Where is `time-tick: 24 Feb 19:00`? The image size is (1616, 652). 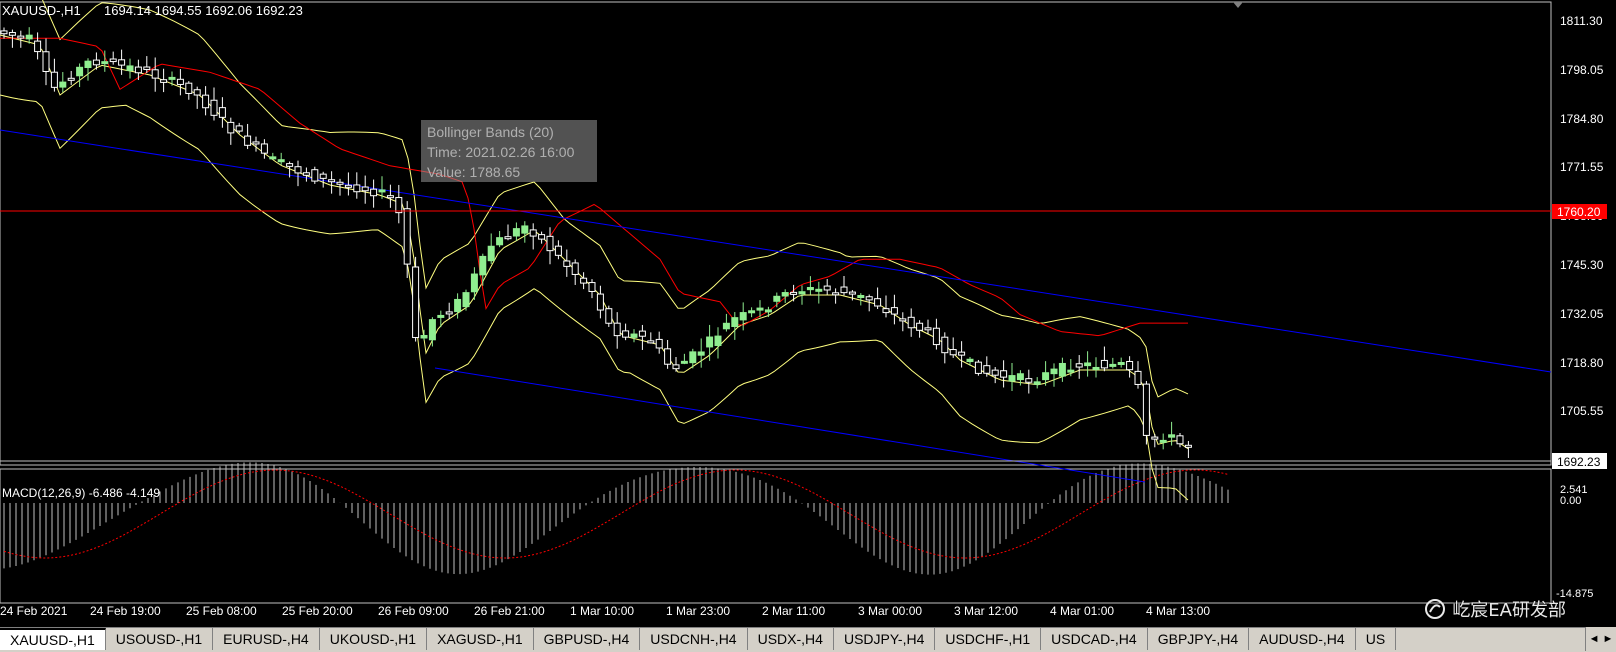
time-tick: 24 Feb 19:00 is located at coordinates (125, 611).